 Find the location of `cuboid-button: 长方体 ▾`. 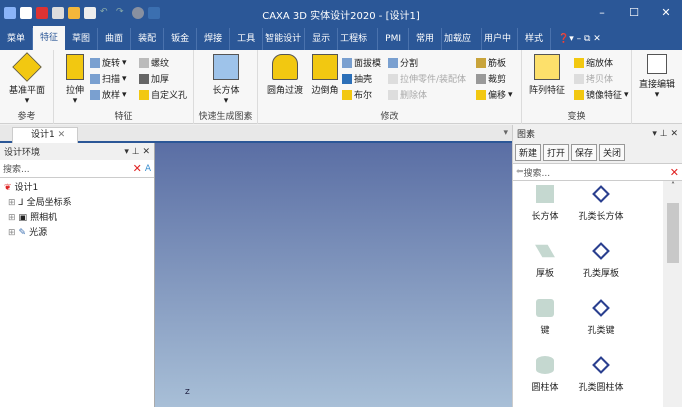

cuboid-button: 长方体 ▾ is located at coordinates (226, 80).